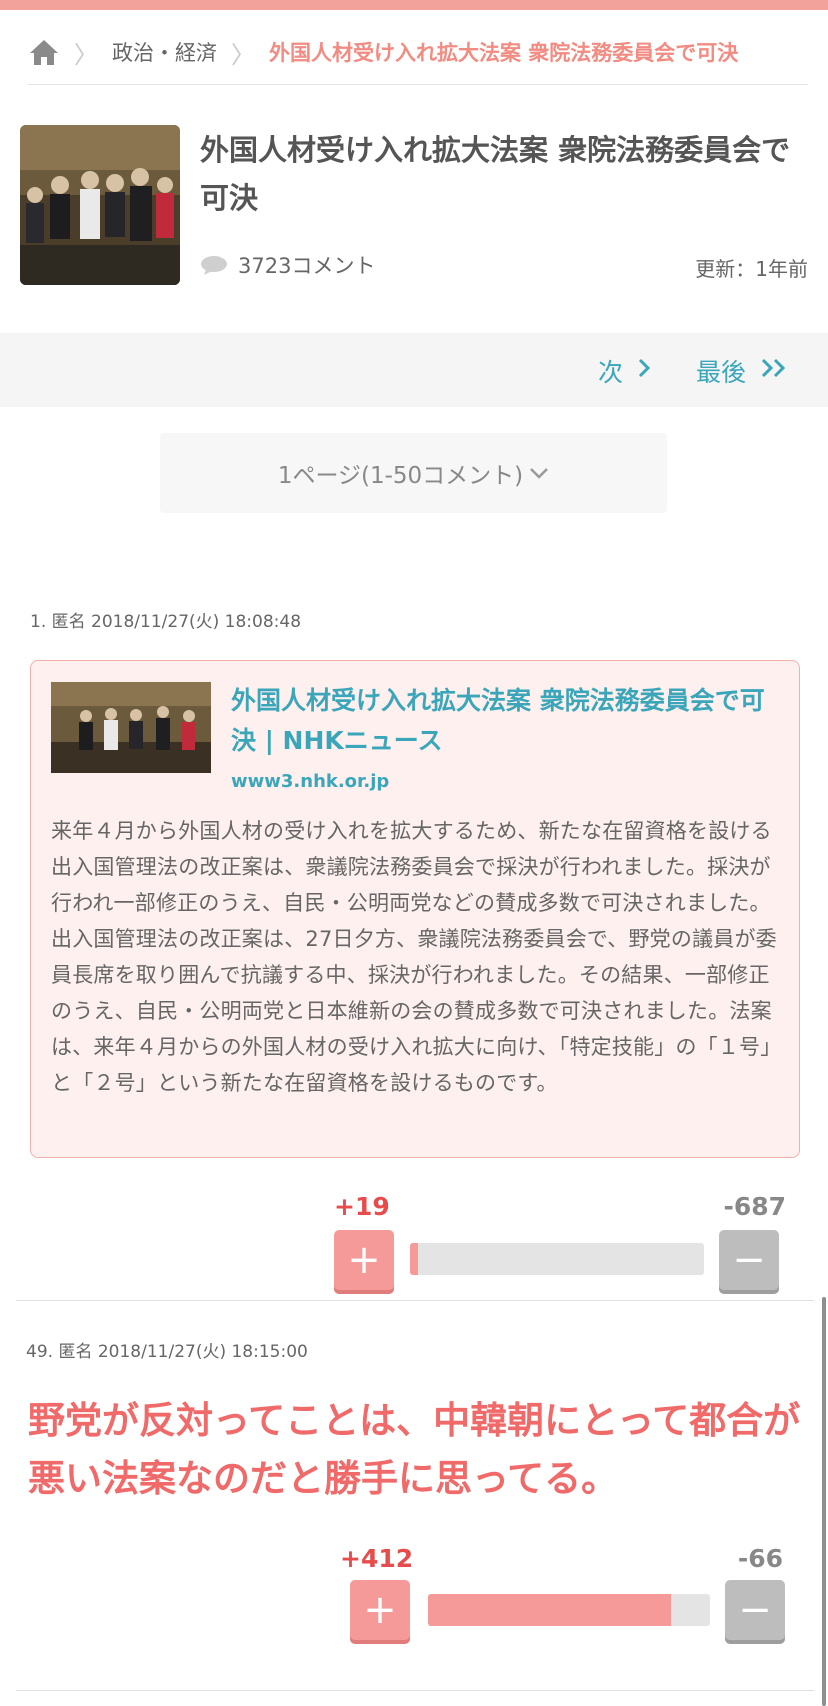 This screenshot has height=1706, width=828. I want to click on article-title: 外国人材受け入れ拡大法案 衆院法務委員会で可決, so click(505, 174).